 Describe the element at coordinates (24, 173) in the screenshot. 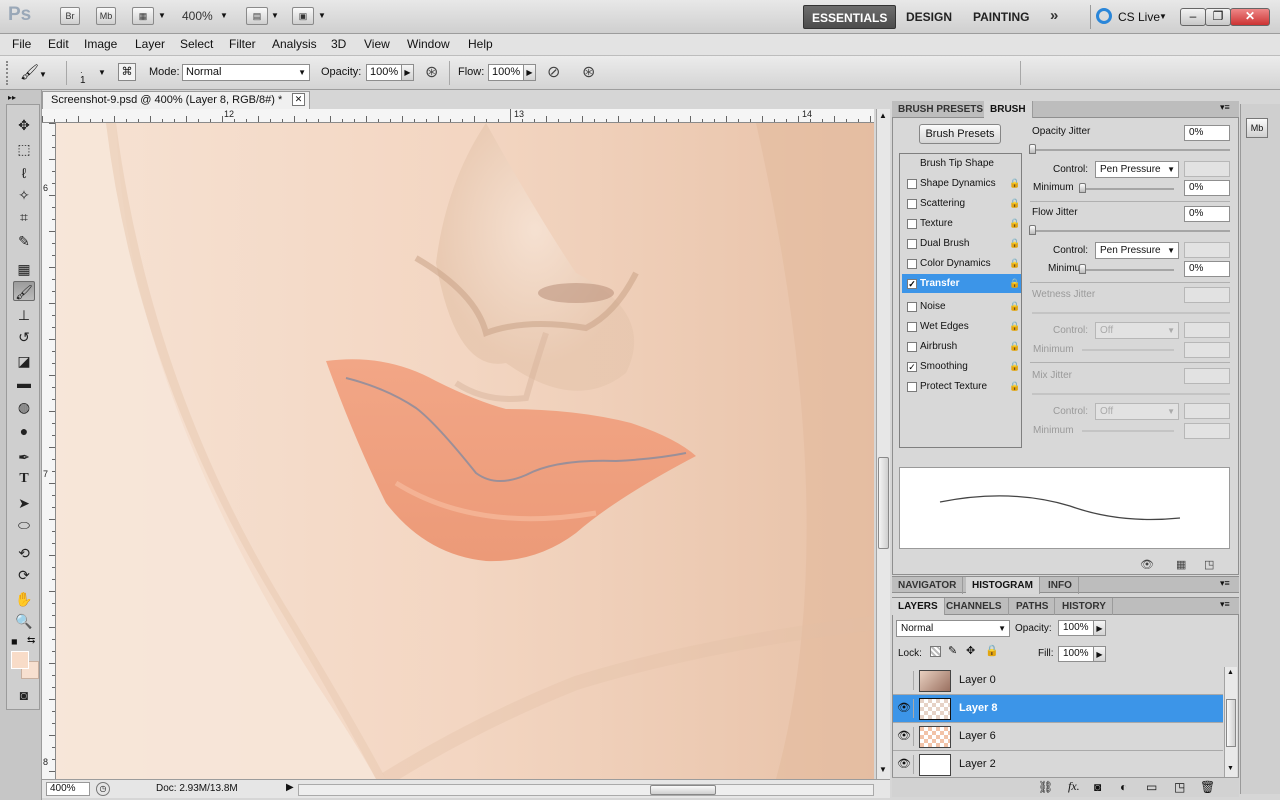

I see `lasso-tool-icon: ℓ` at that location.